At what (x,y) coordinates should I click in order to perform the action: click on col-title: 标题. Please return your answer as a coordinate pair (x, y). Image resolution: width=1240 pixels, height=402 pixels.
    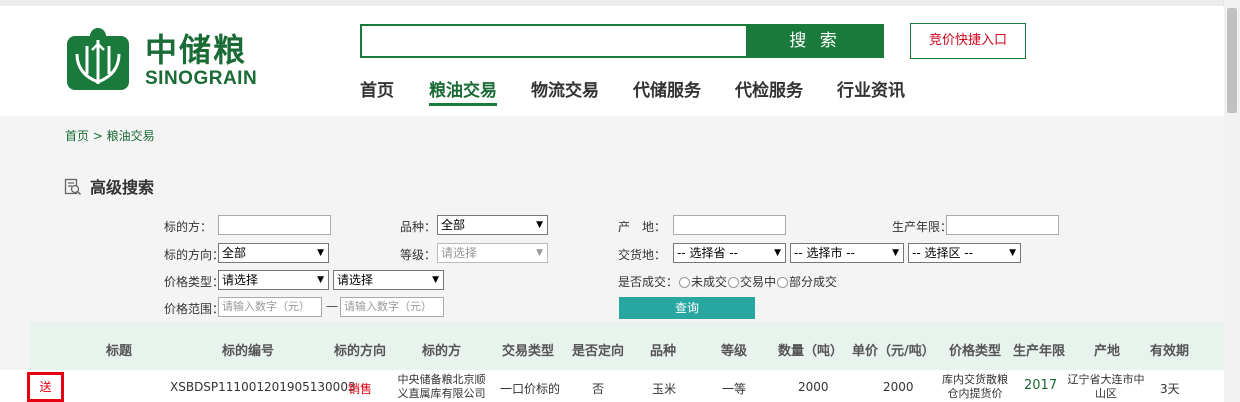
    Looking at the image, I should click on (119, 351).